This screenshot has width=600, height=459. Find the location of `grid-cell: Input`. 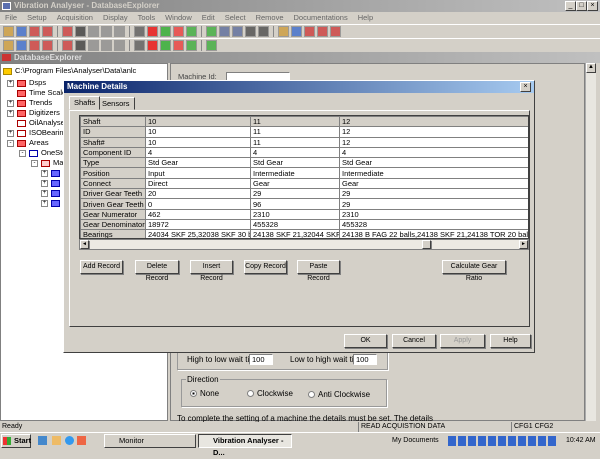

grid-cell: Input is located at coordinates (198, 173).